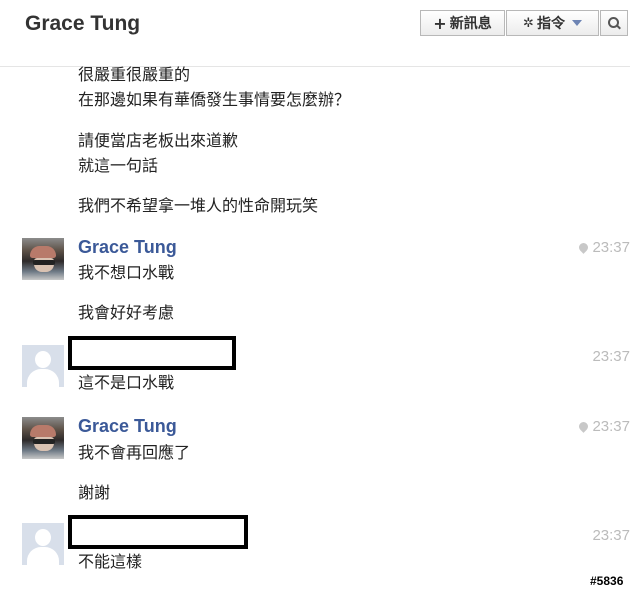 This screenshot has width=630, height=589. Describe the element at coordinates (94, 492) in the screenshot. I see `message-text: 謝謝` at that location.